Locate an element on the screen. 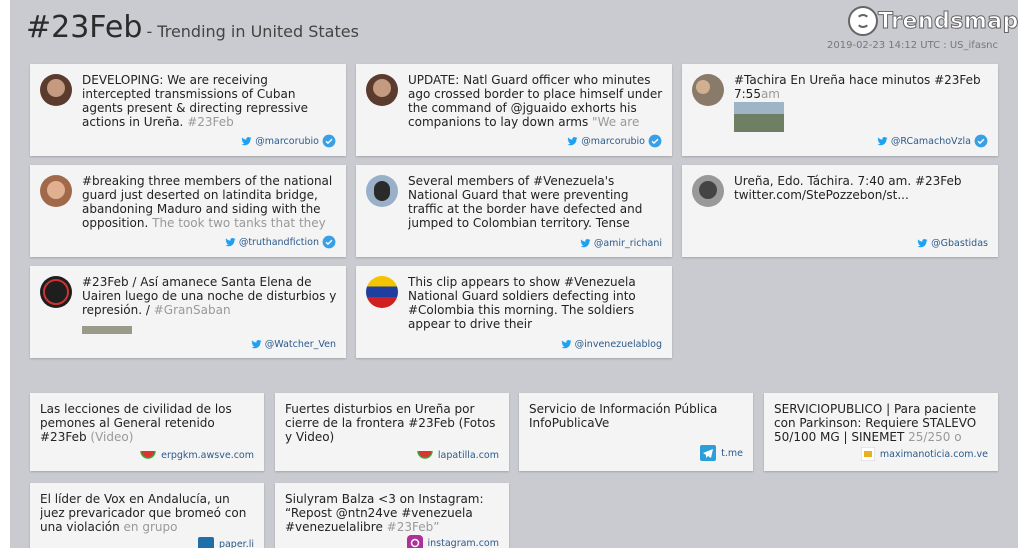  tweet-handle: @truthandfiction is located at coordinates (280, 242).